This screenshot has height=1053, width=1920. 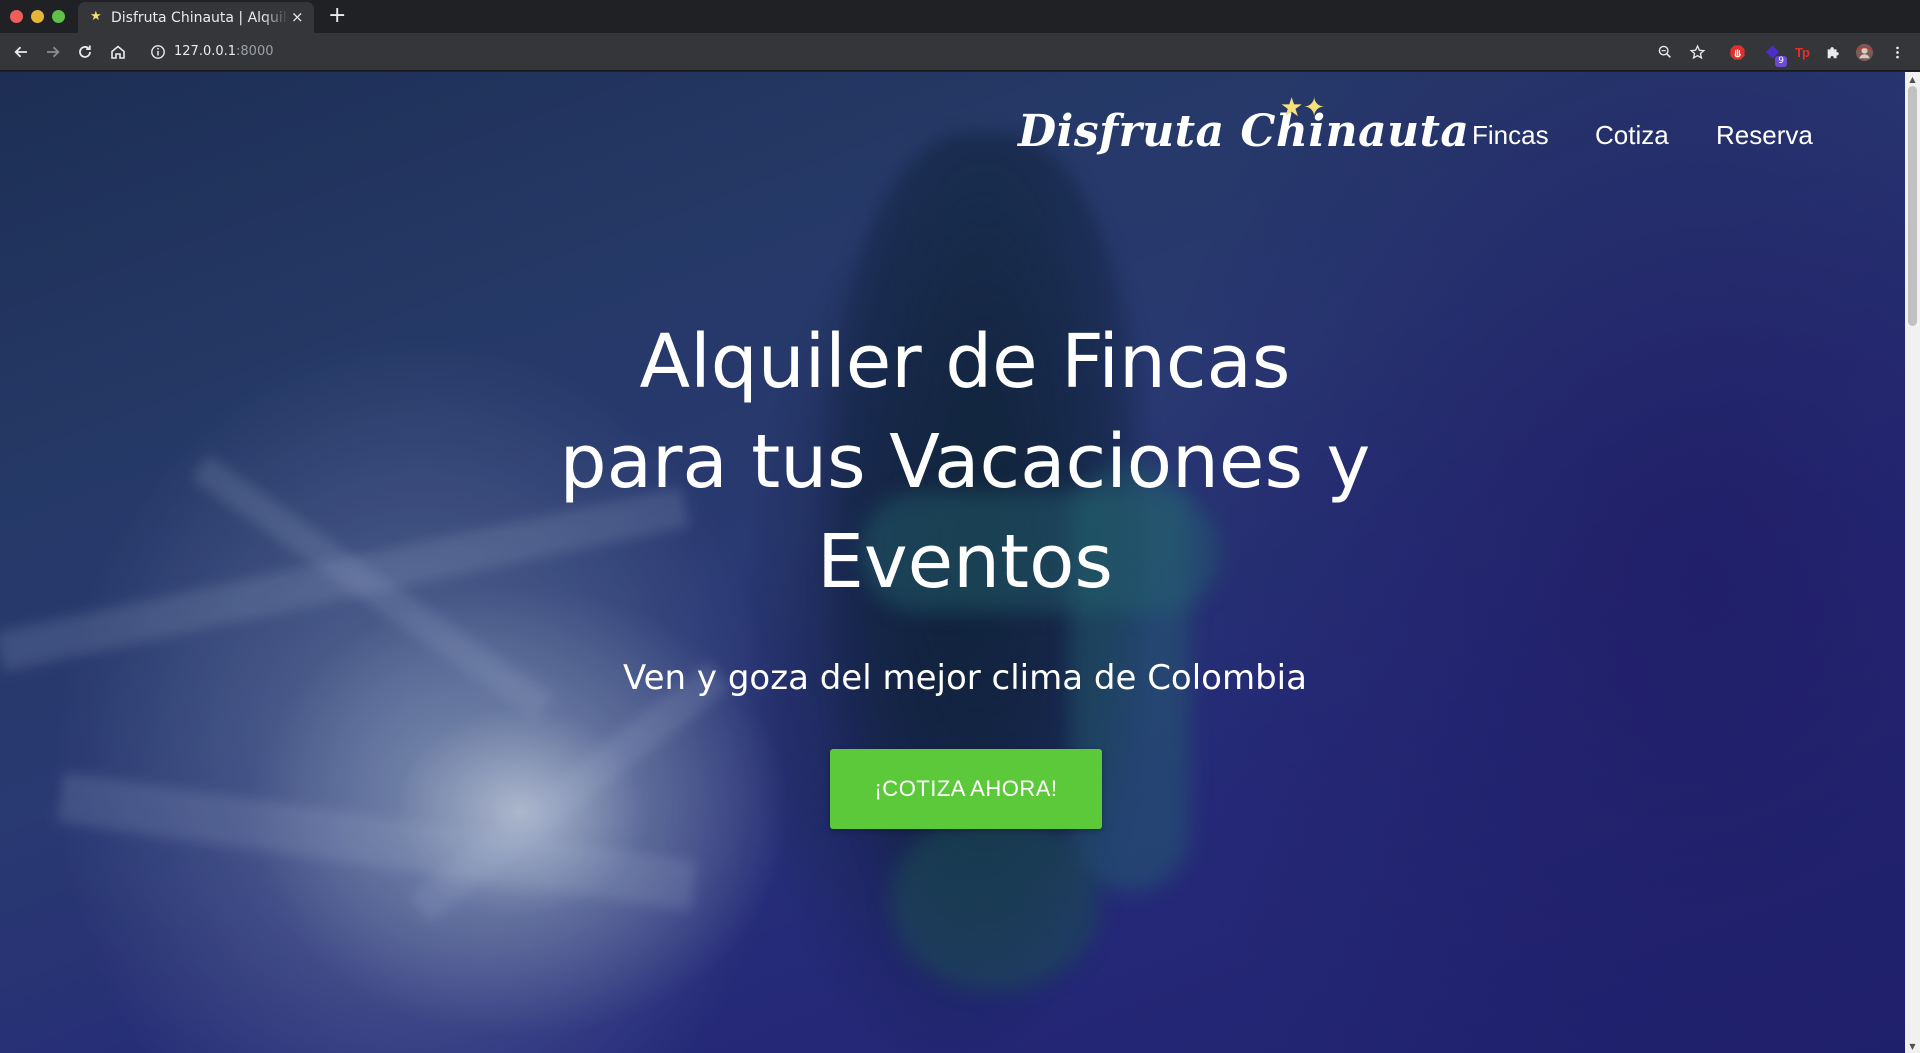 I want to click on bookmark-star-icon, so click(x=1697, y=52).